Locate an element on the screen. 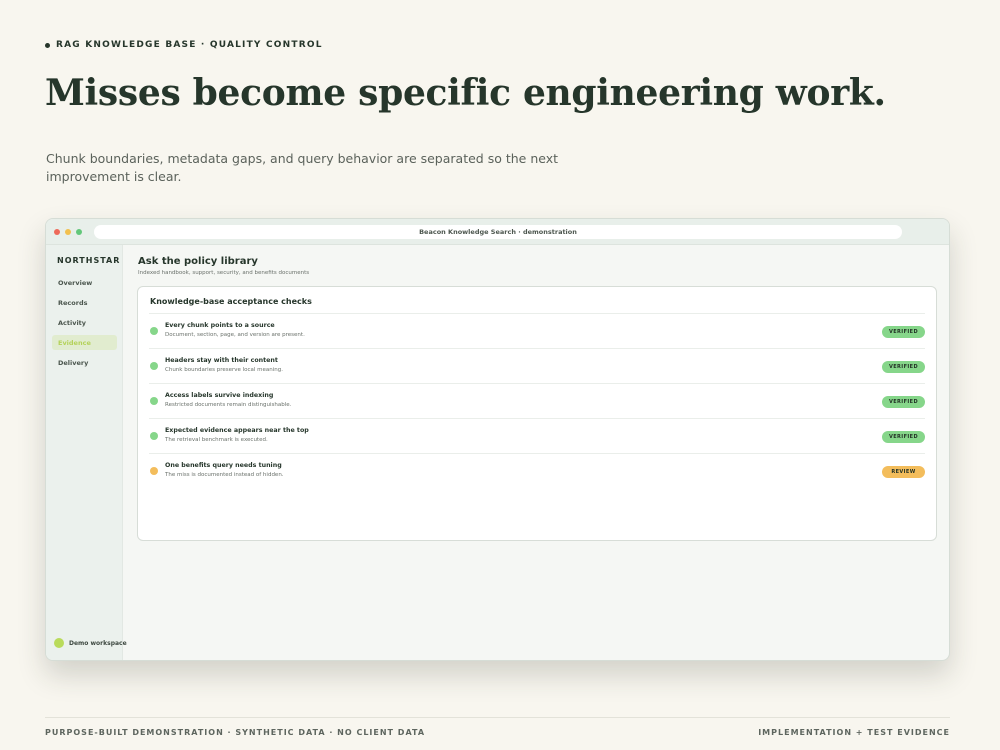 Image resolution: width=1000 pixels, height=750 pixels. eyebrow: RAG KNOWLEDGE BASE · QUALITY CONTROL is located at coordinates (184, 45).